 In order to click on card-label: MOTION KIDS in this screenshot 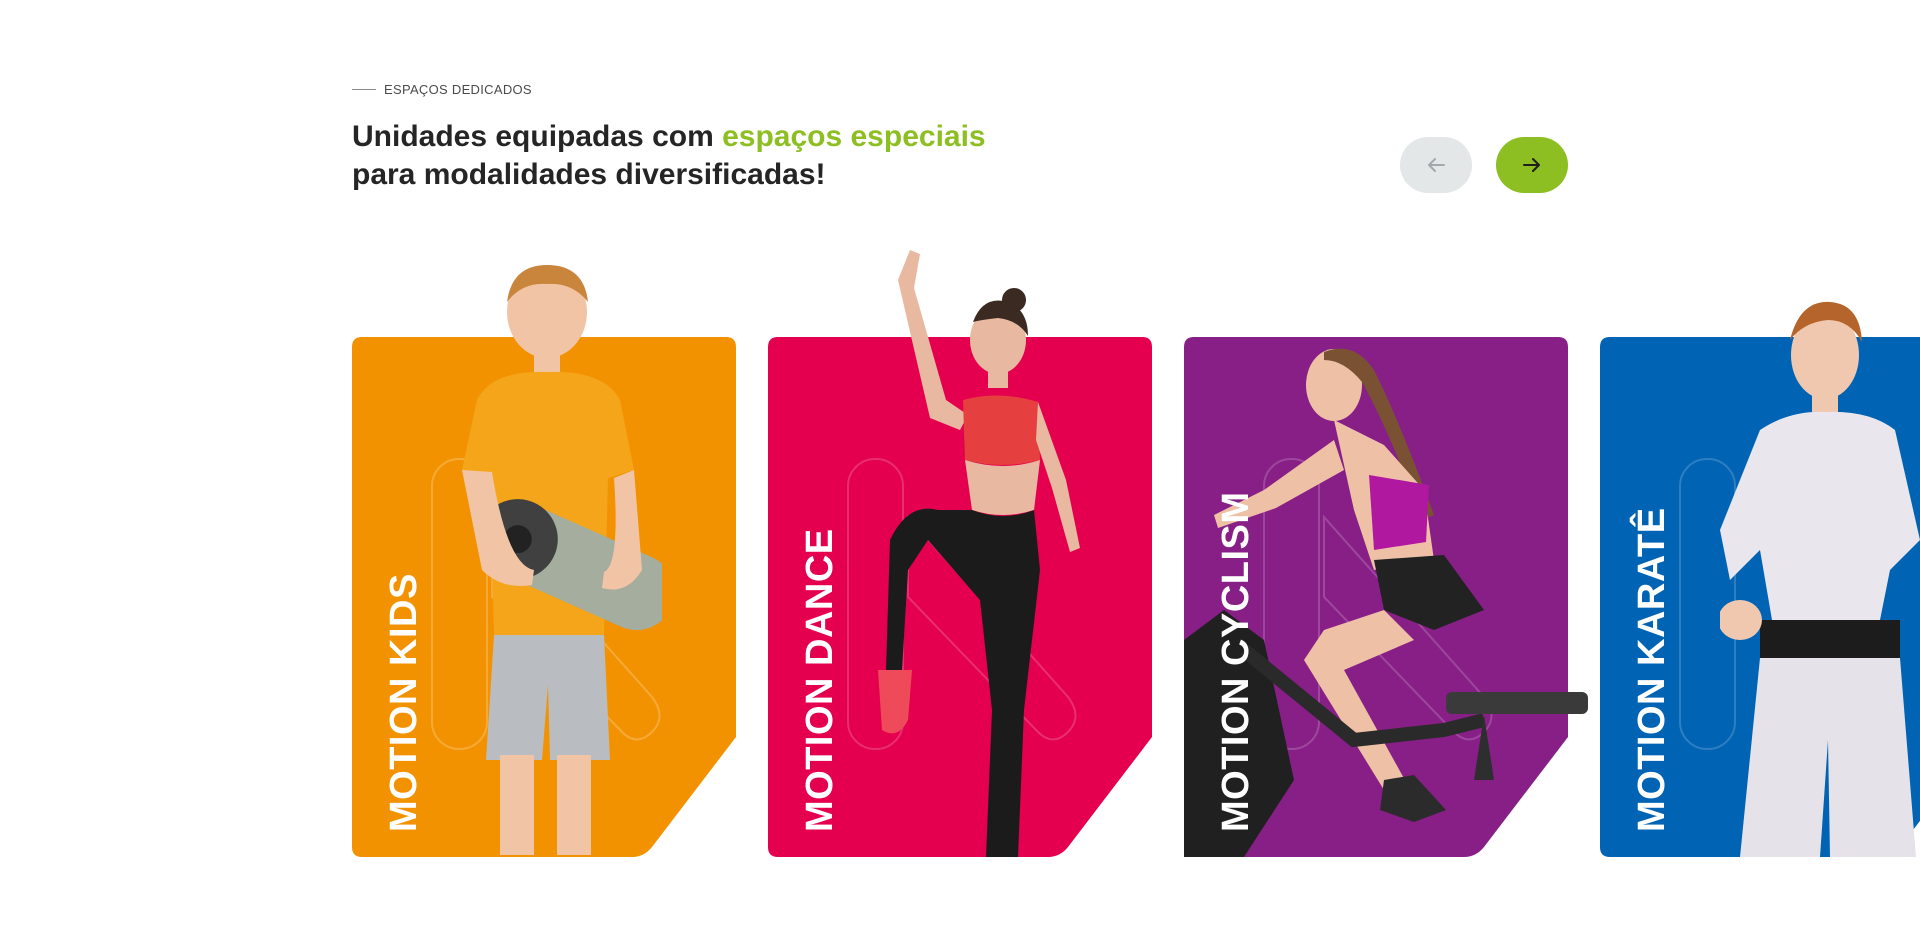, I will do `click(404, 702)`.